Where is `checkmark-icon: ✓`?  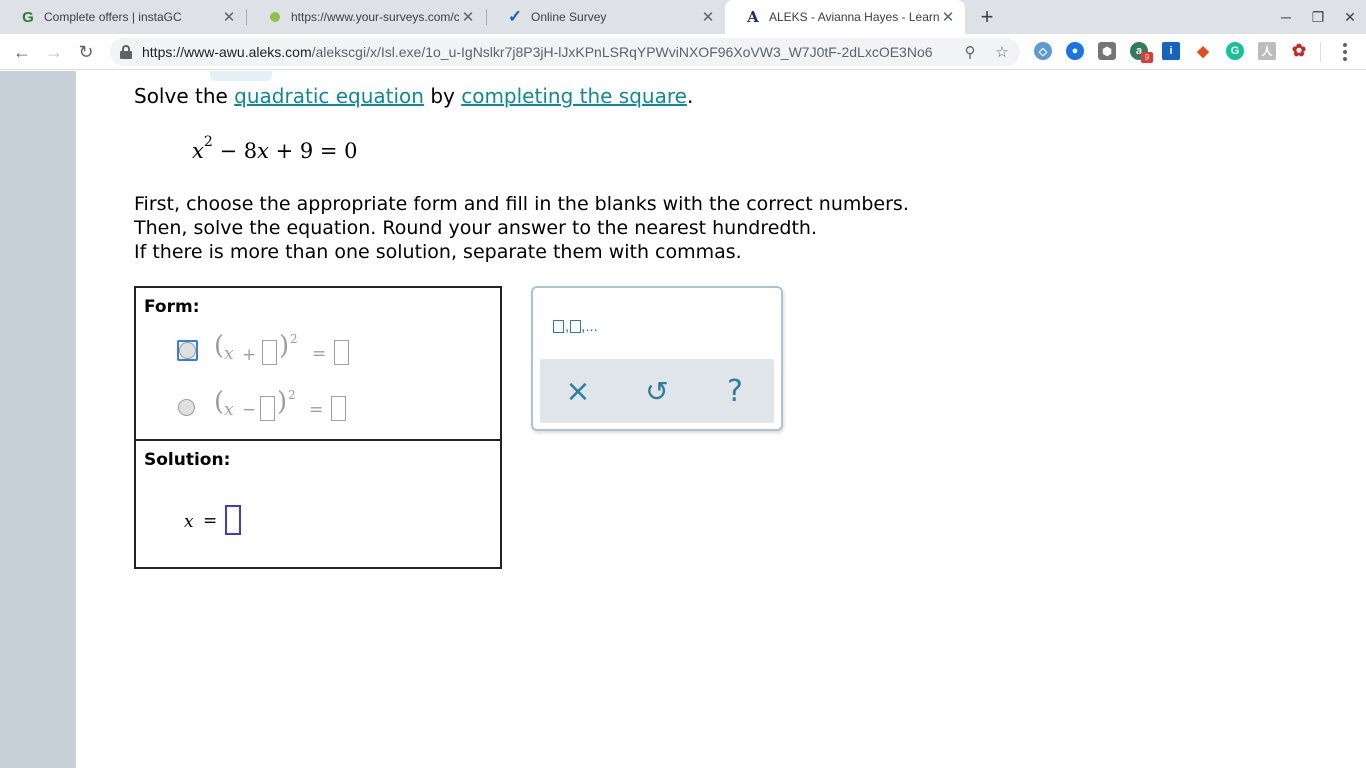 checkmark-icon: ✓ is located at coordinates (515, 16).